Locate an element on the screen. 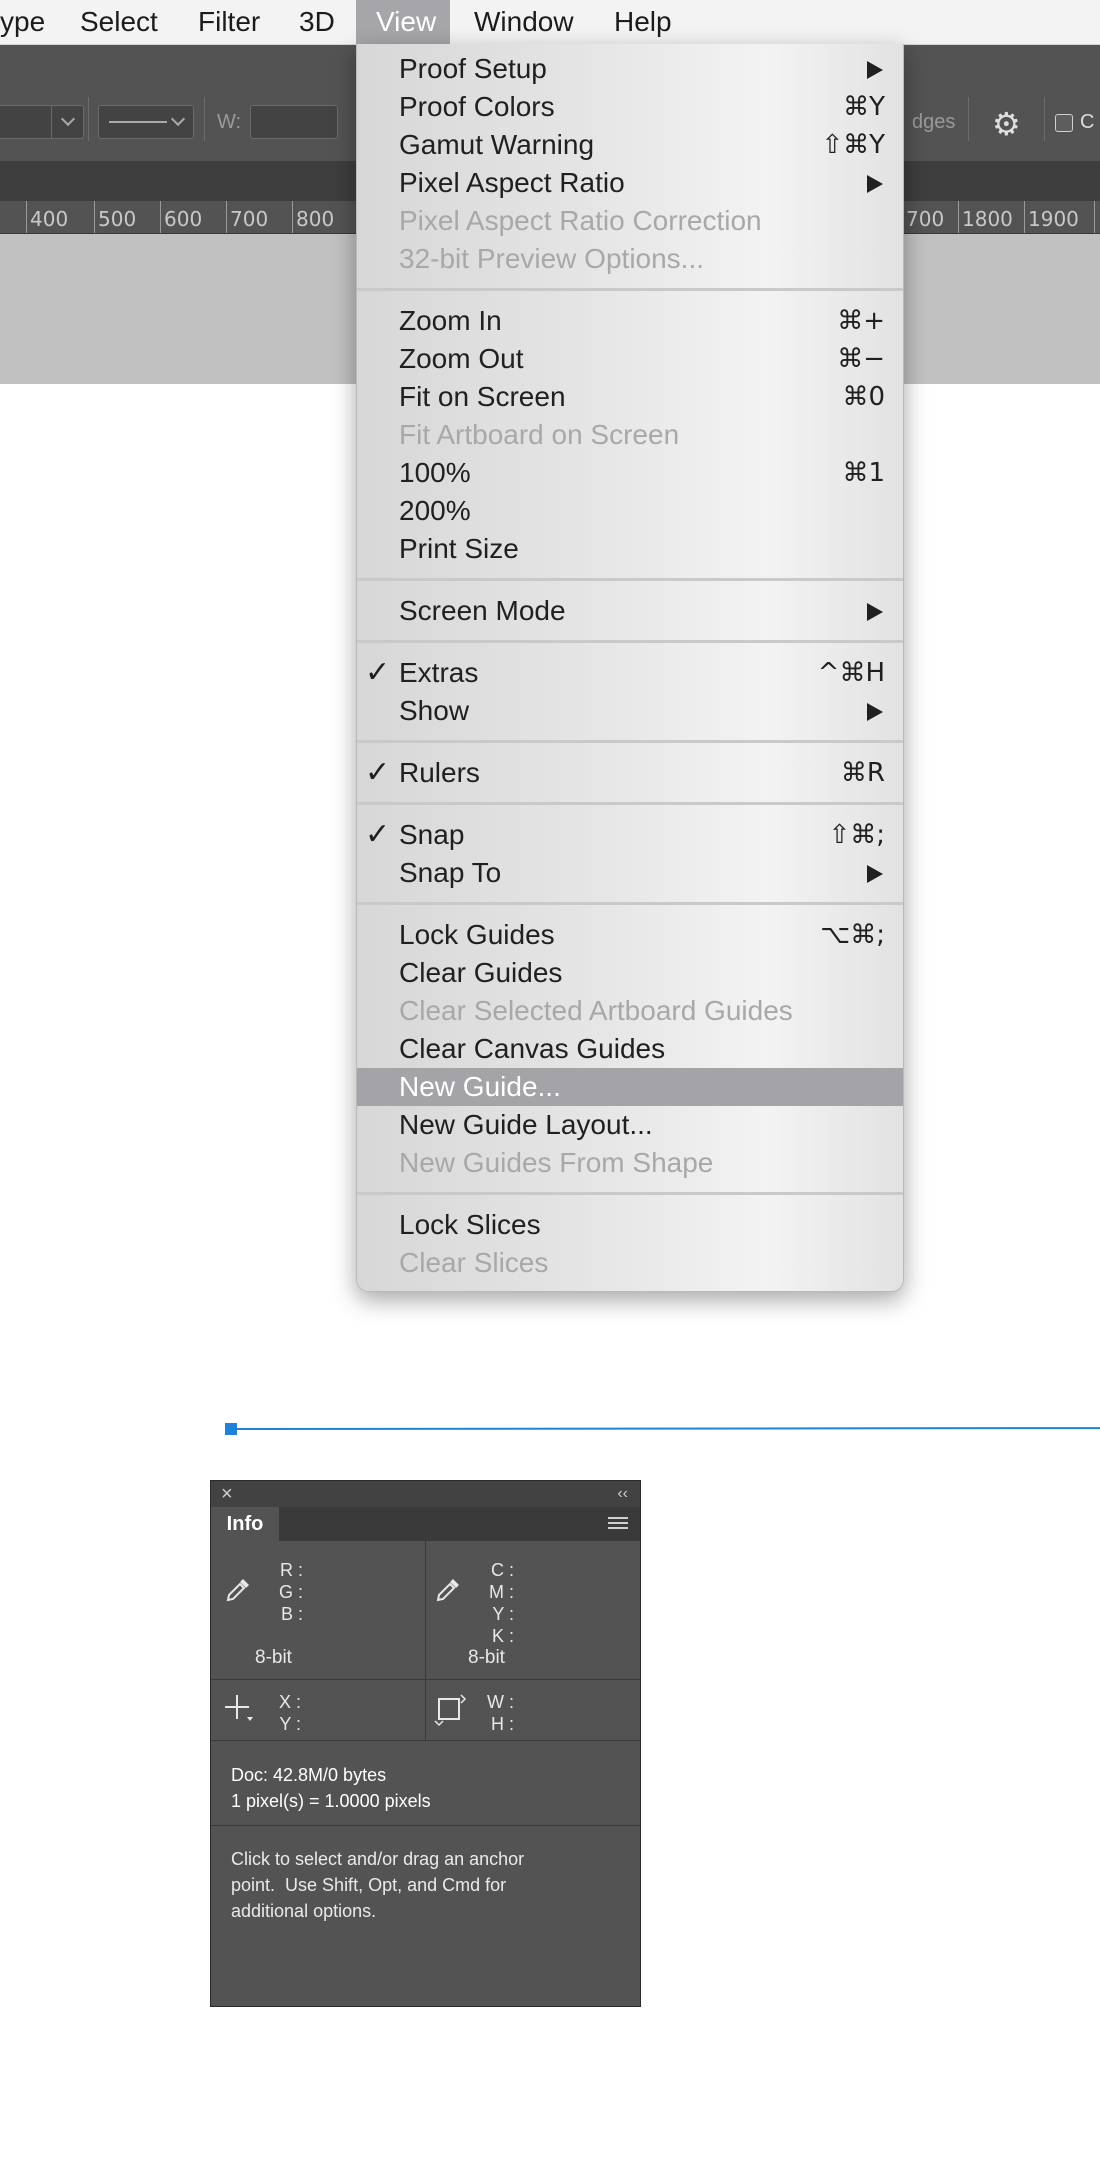  menu-item-rulers: ✓ Rulers ⌘R is located at coordinates (630, 773).